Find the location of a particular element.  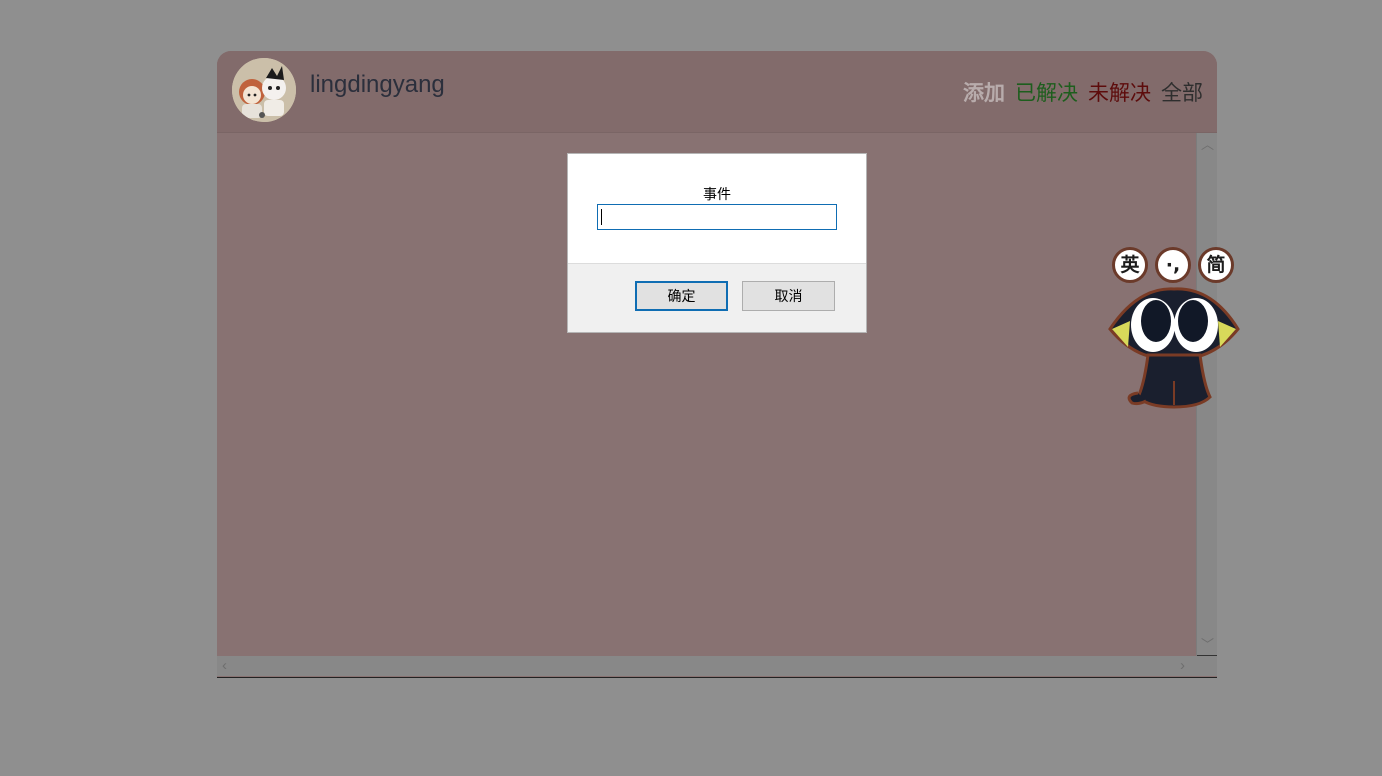

nav-links: 添加 已解决 未解决 全部 is located at coordinates (1083, 93).